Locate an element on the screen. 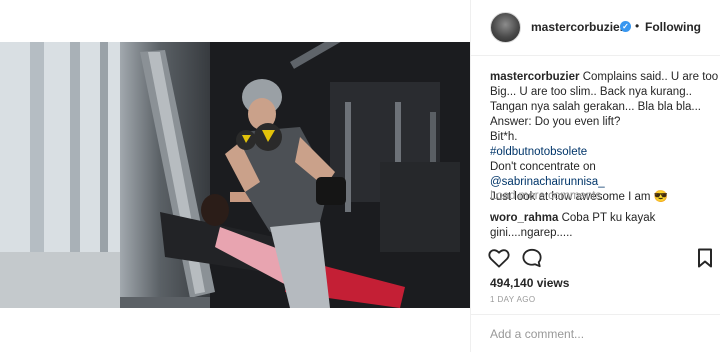 This screenshot has height=352, width=720. comment-username: woro_rahma is located at coordinates (524, 218).